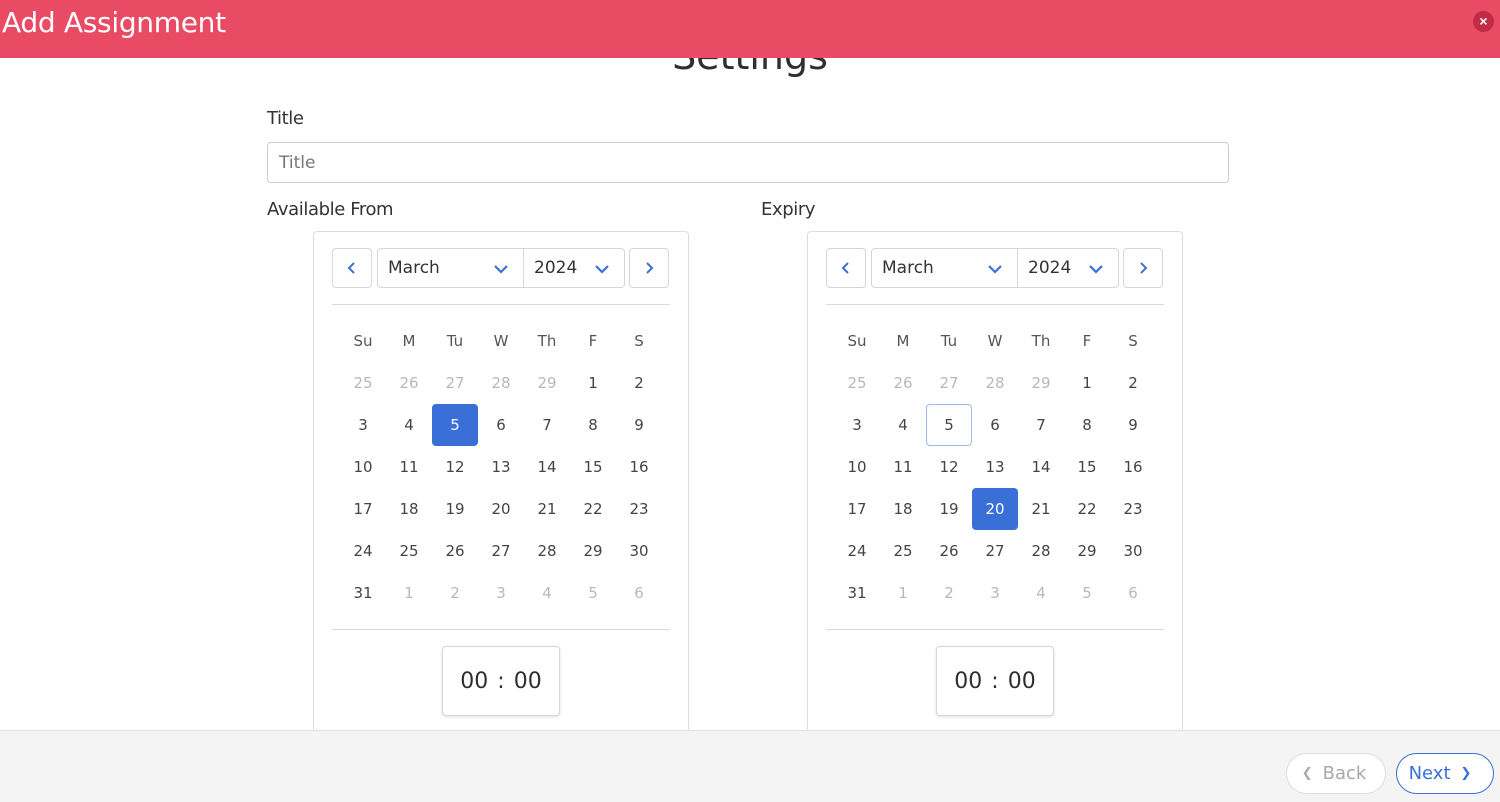 This screenshot has width=1500, height=802. Describe the element at coordinates (1483, 21) in the screenshot. I see `close-icon: ×` at that location.